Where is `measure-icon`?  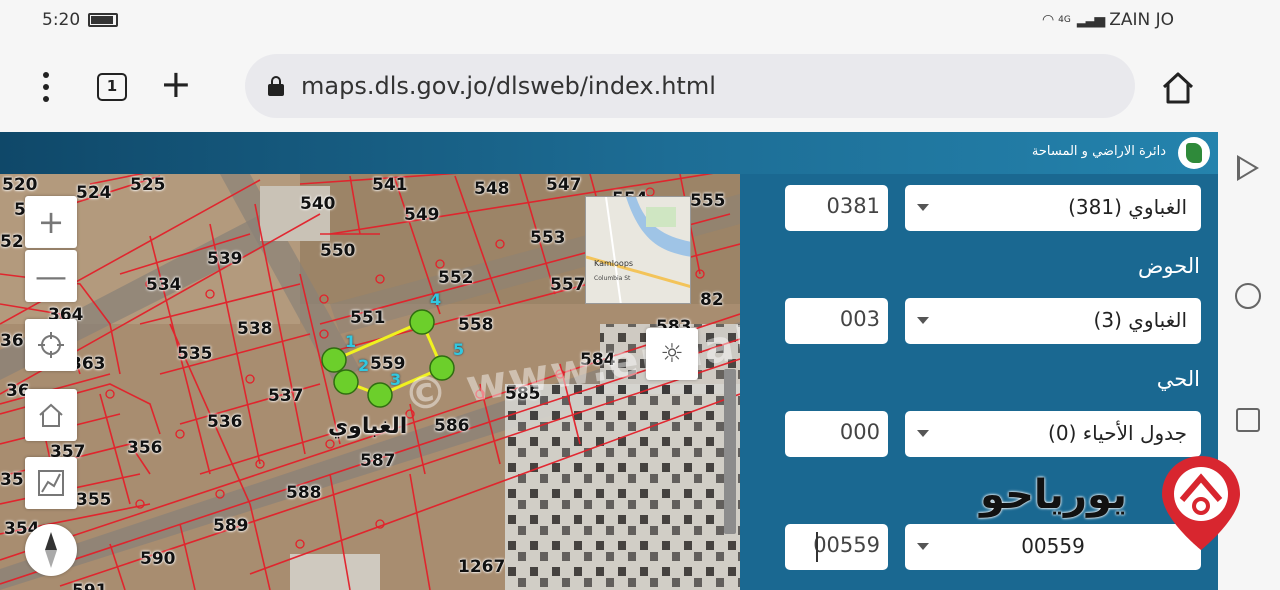 measure-icon is located at coordinates (51, 483).